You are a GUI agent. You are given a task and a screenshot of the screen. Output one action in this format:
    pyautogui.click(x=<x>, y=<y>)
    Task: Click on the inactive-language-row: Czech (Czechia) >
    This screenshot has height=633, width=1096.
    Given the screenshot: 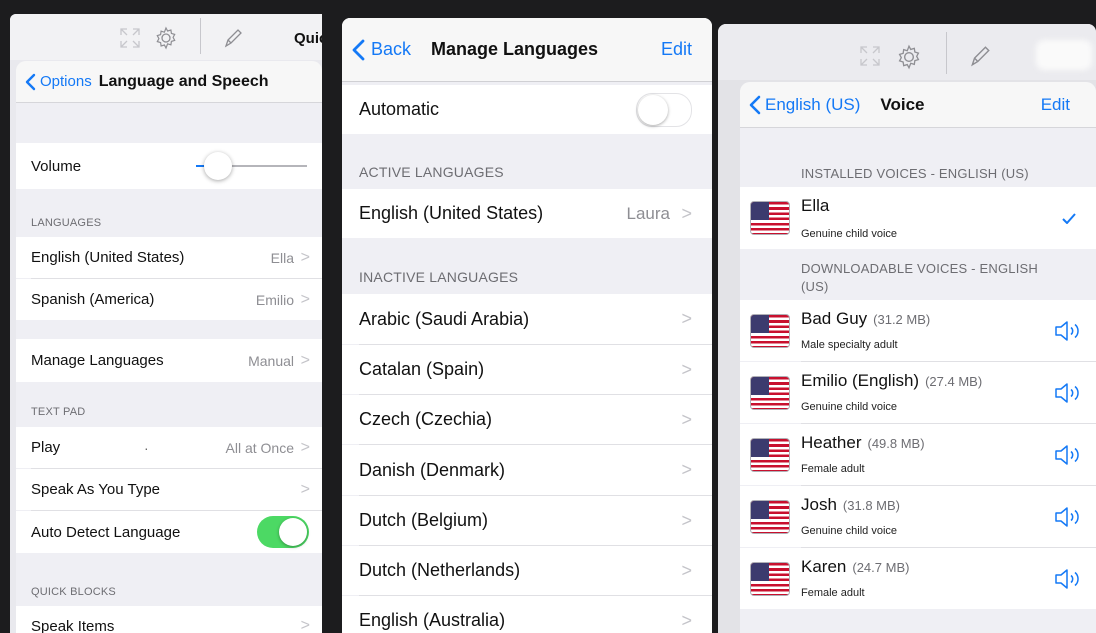 What is the action you would take?
    pyautogui.click(x=527, y=419)
    